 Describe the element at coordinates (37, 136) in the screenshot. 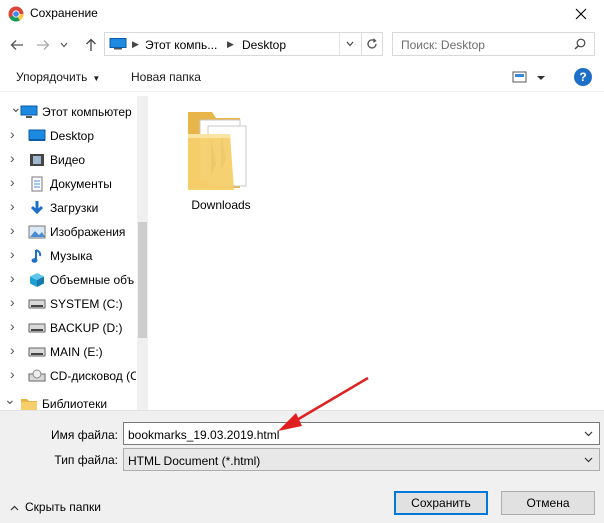

I see `desktop-icon` at that location.